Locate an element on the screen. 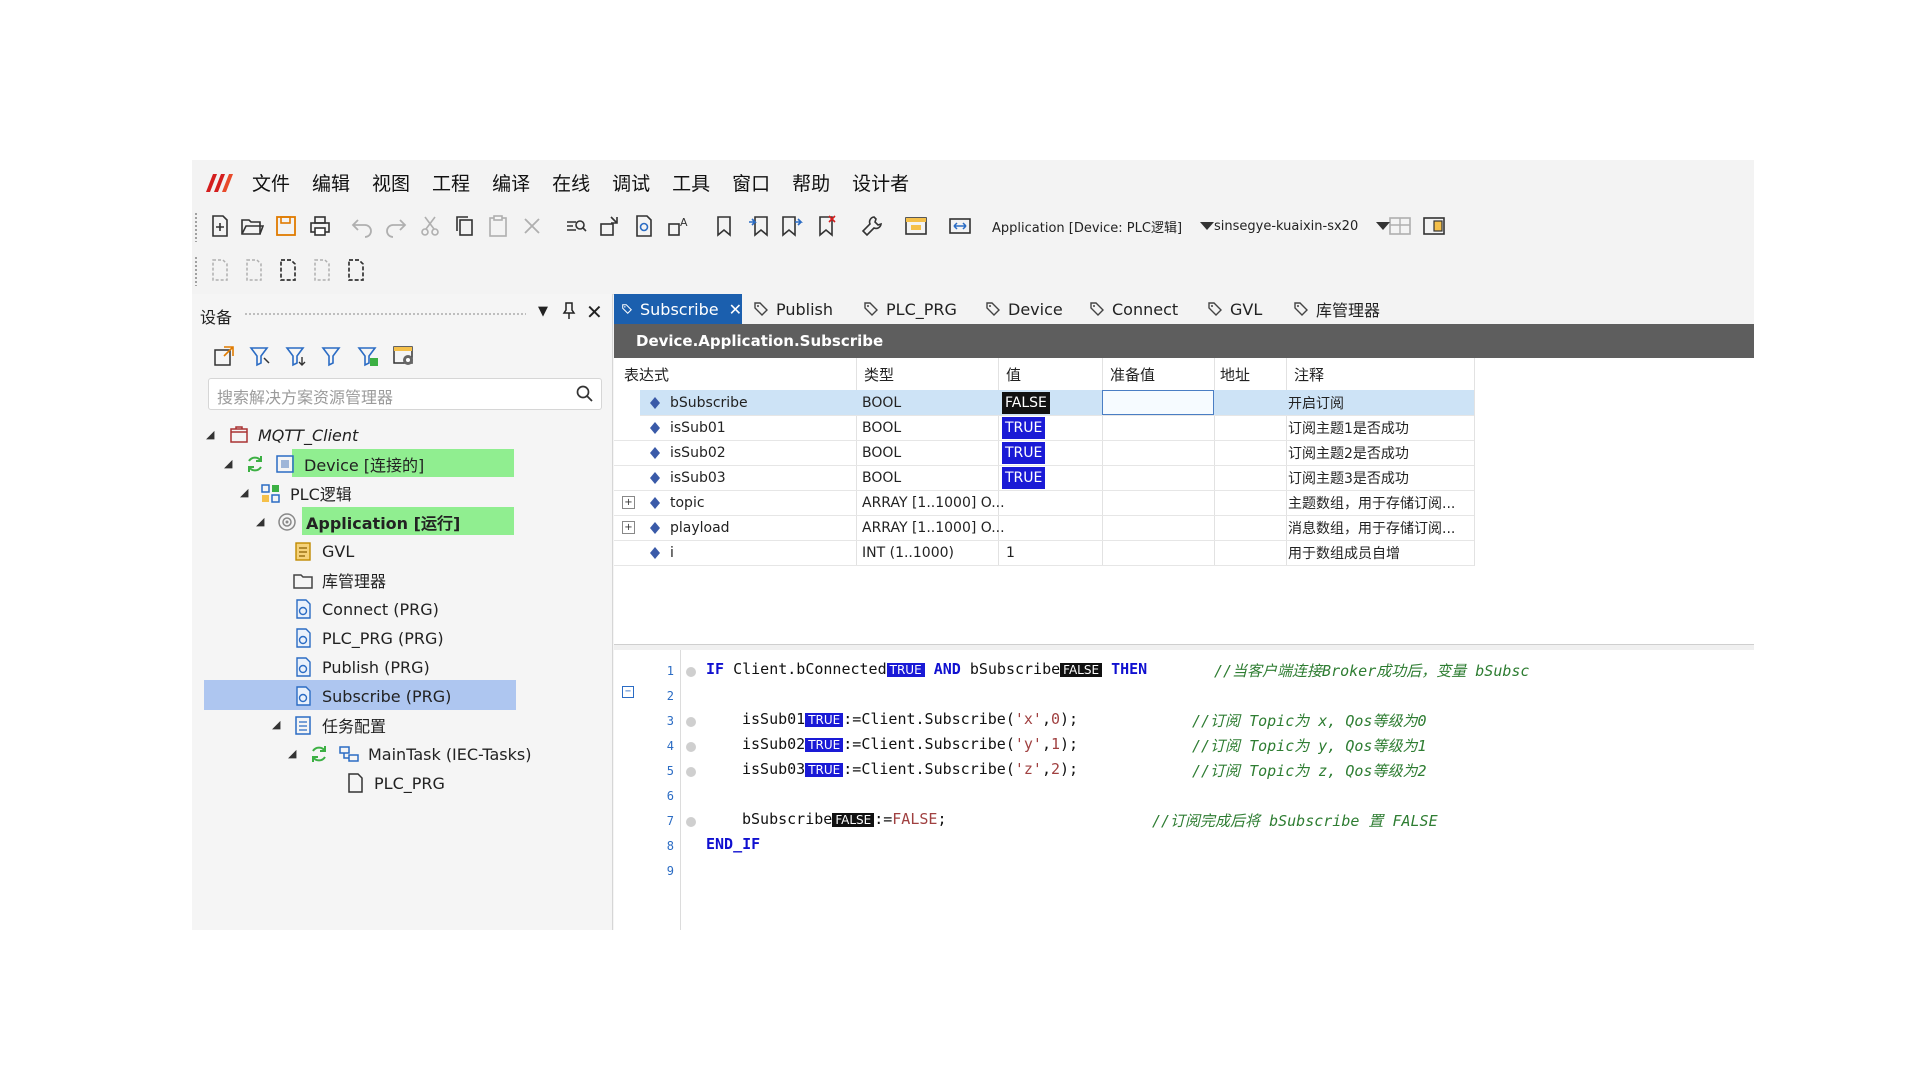  new-file-icon is located at coordinates (220, 226).